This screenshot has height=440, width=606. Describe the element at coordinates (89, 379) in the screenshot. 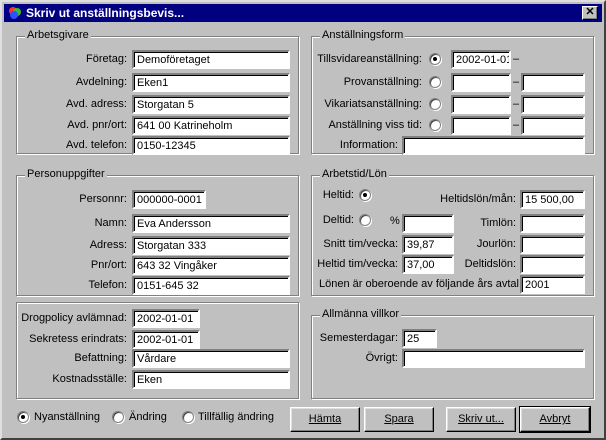

I see `label-kostnadsstalle: Kostnadsställe:` at that location.